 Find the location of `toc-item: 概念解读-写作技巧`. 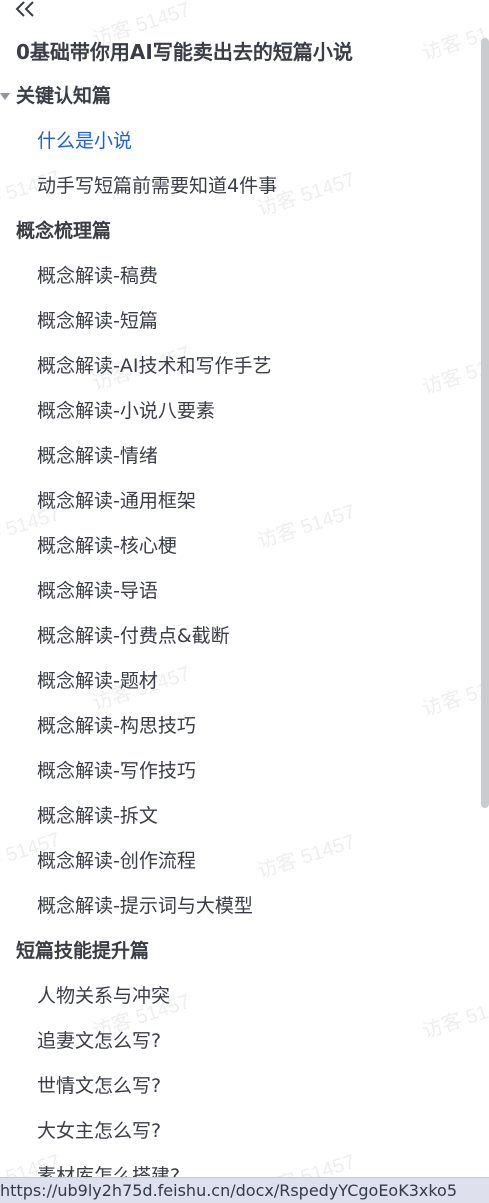

toc-item: 概念解读-写作技巧 is located at coordinates (240, 771).